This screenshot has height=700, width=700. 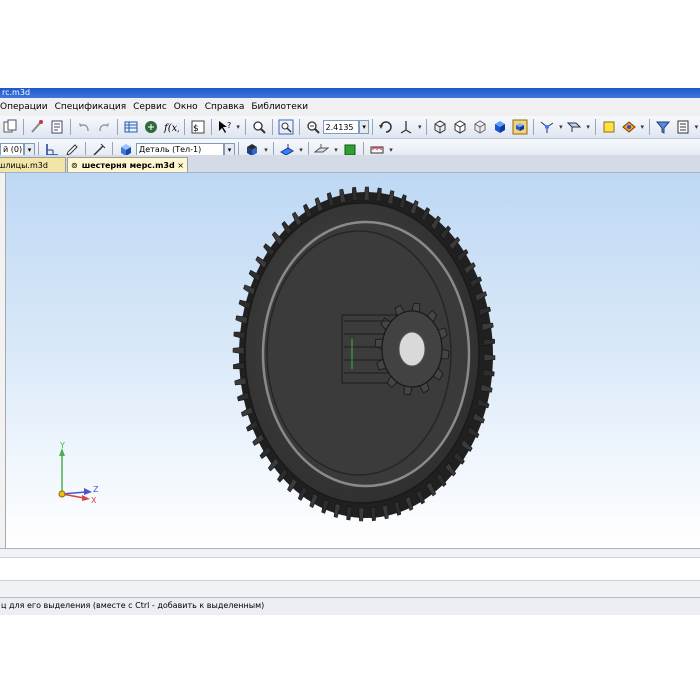 What do you see at coordinates (10, 127) in the screenshot?
I see `copy-icon` at bounding box center [10, 127].